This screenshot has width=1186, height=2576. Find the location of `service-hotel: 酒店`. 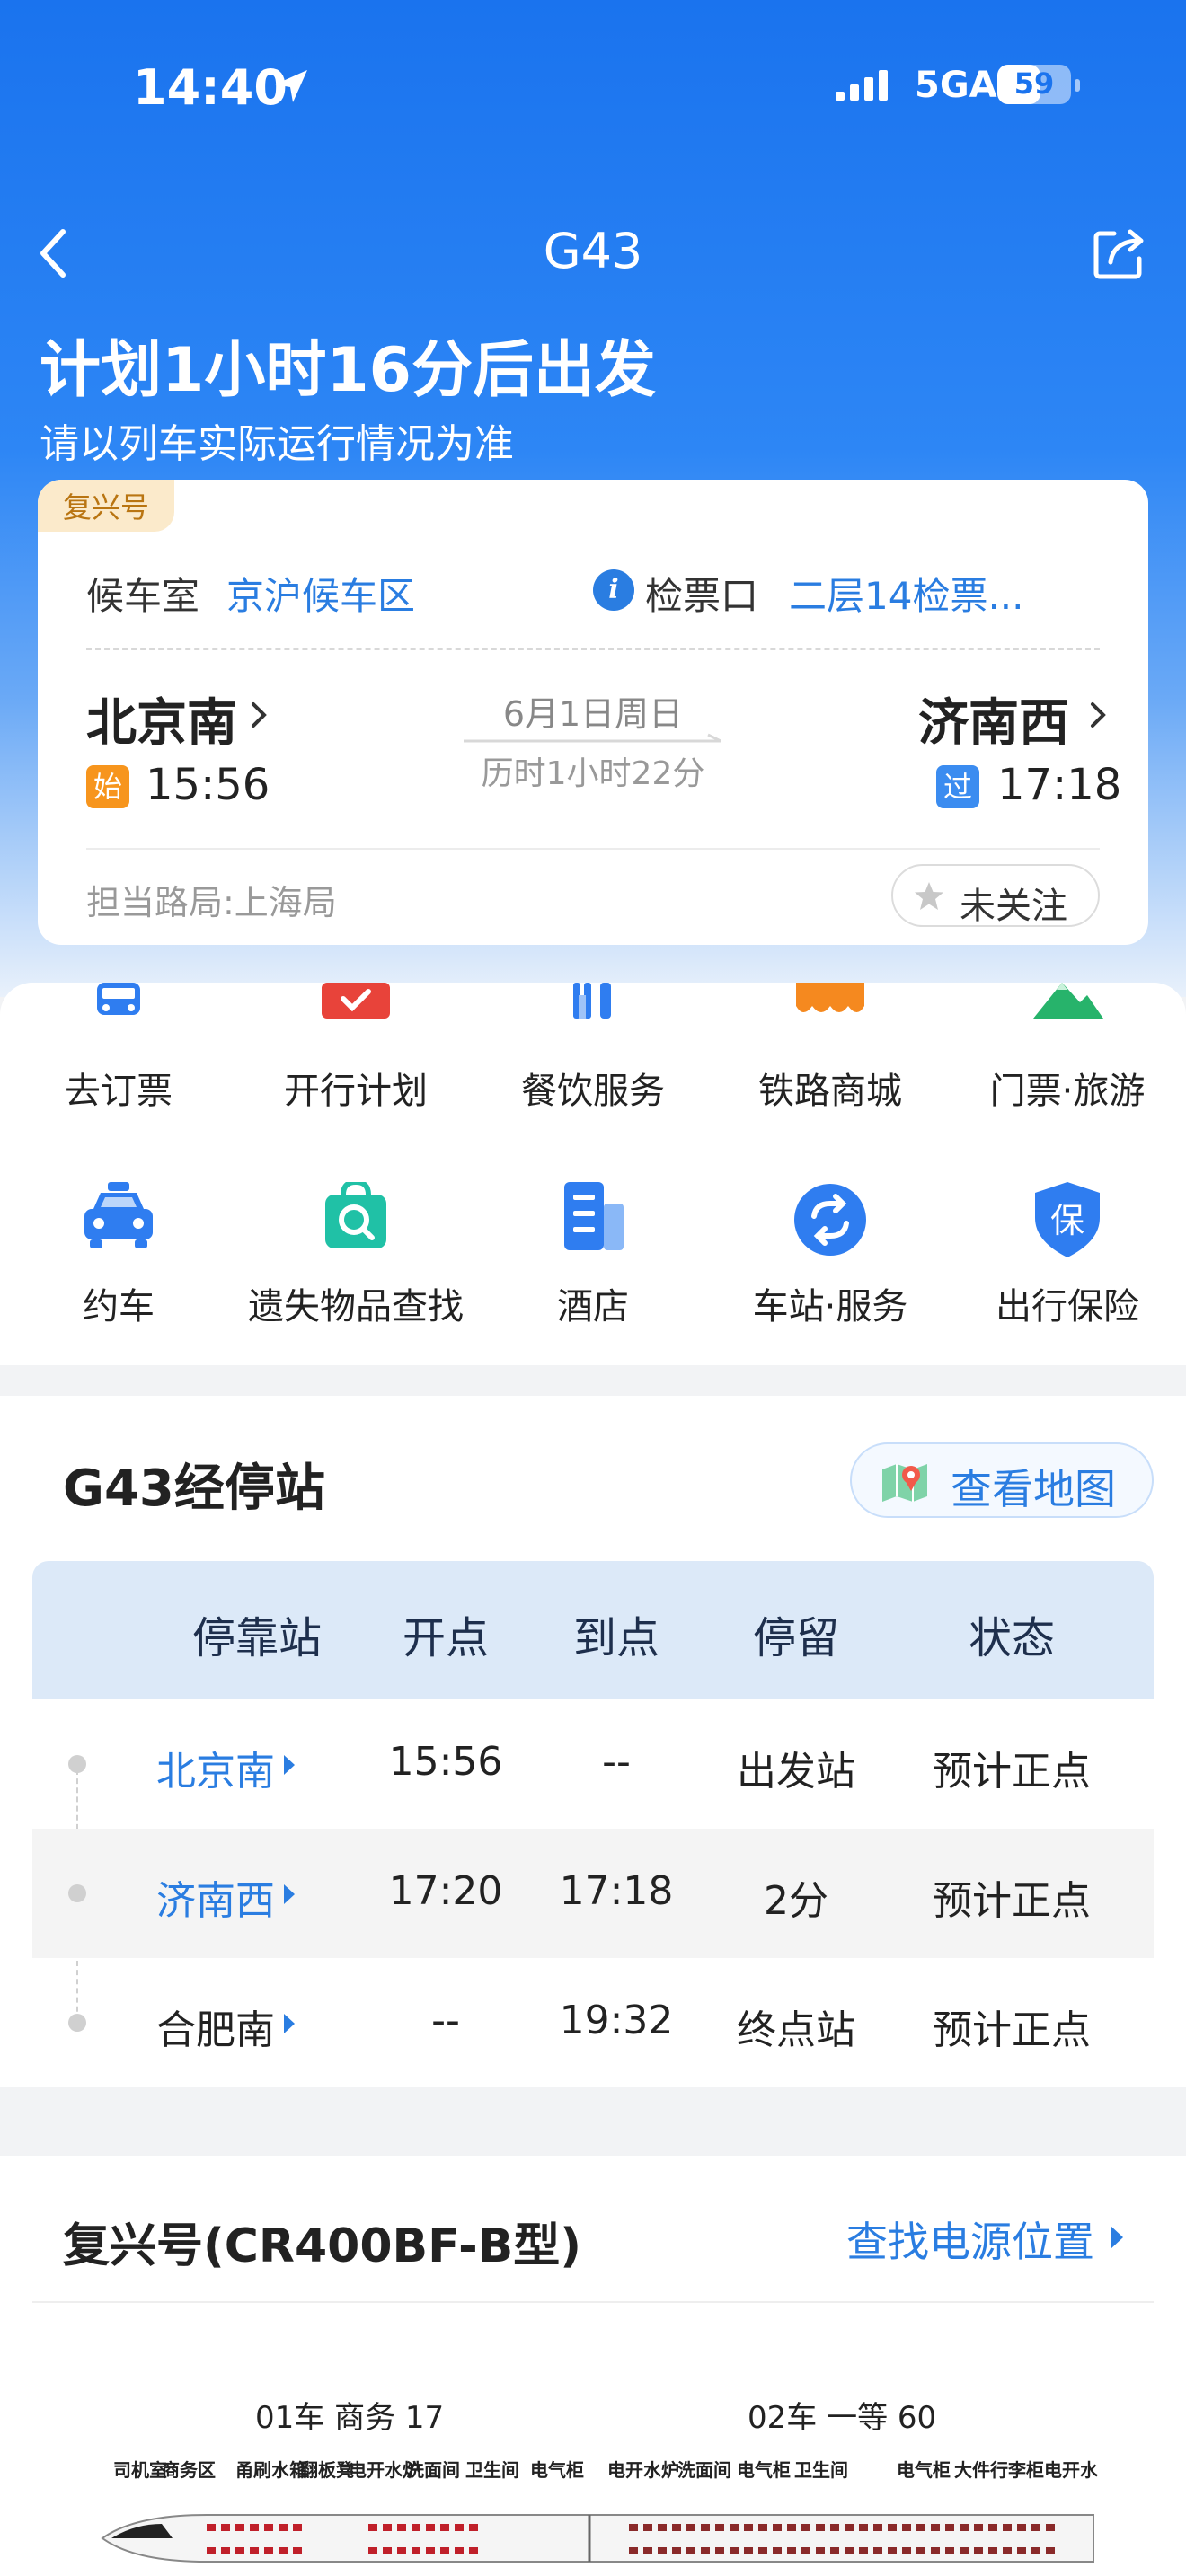

service-hotel: 酒店 is located at coordinates (593, 1255).